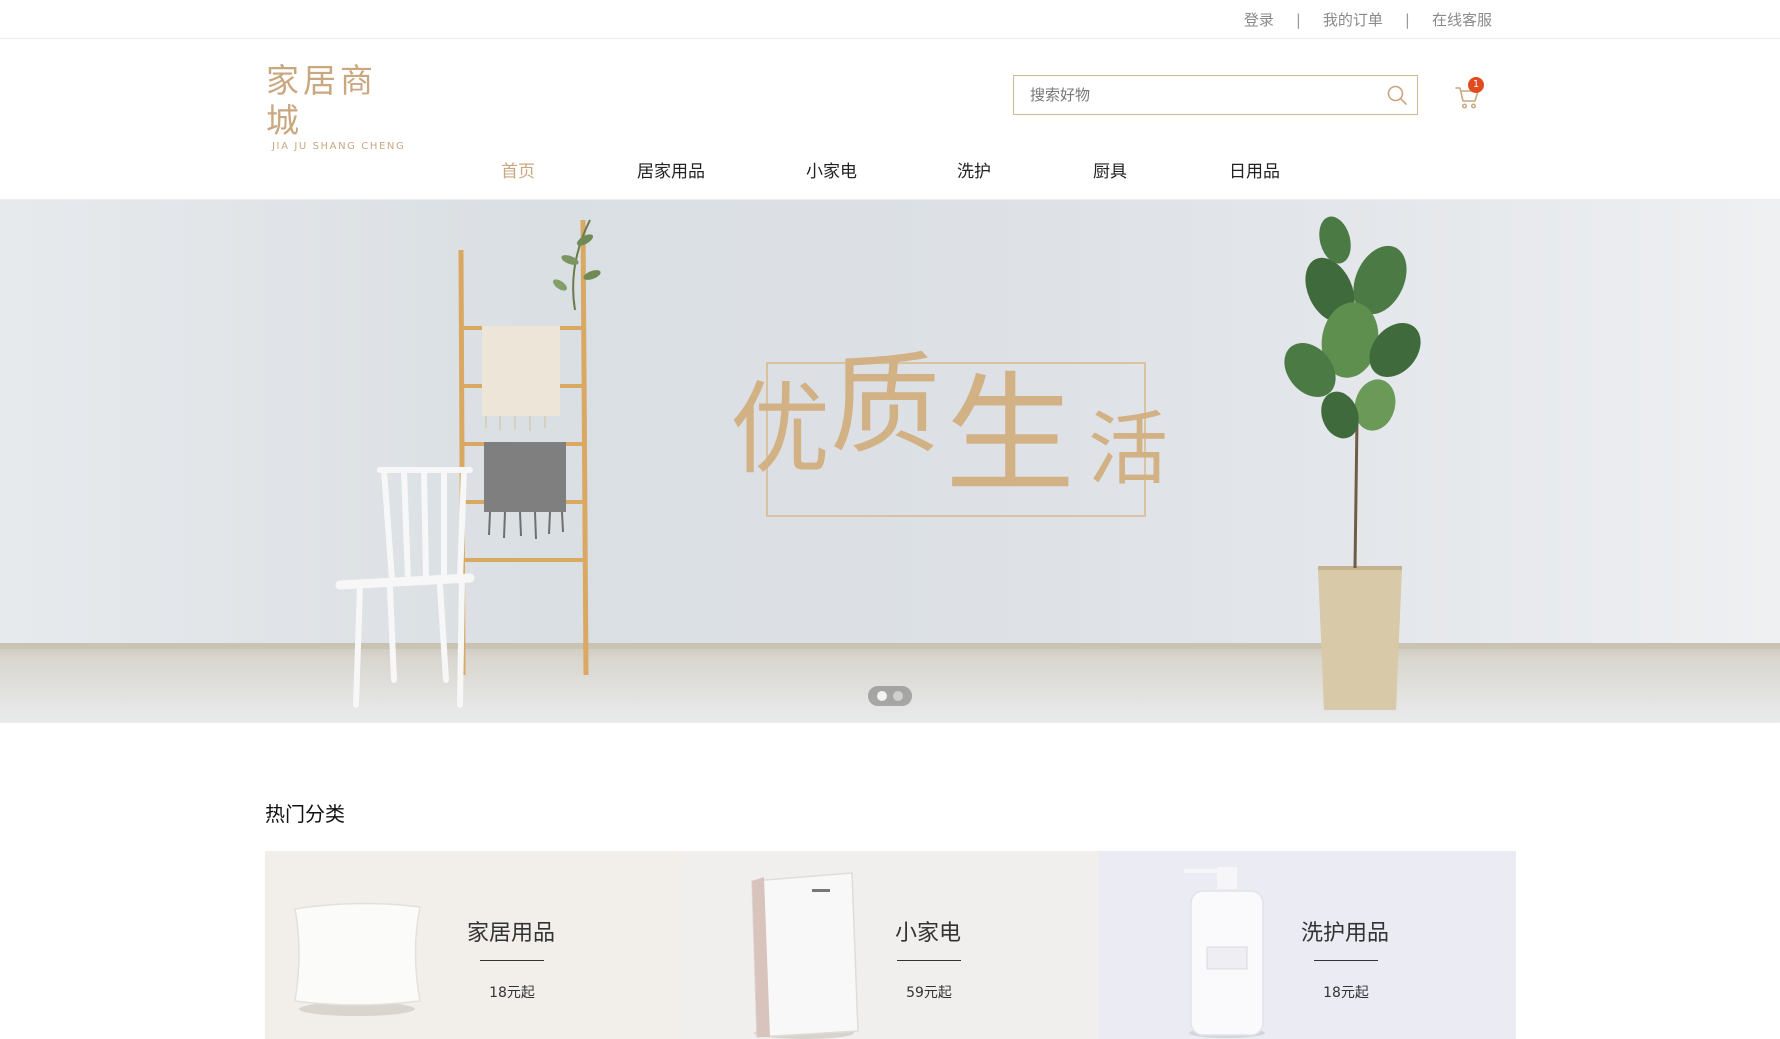  I want to click on site-header: 家居商城 JIA JU SHANG CHENG 1, so click(890, 95).